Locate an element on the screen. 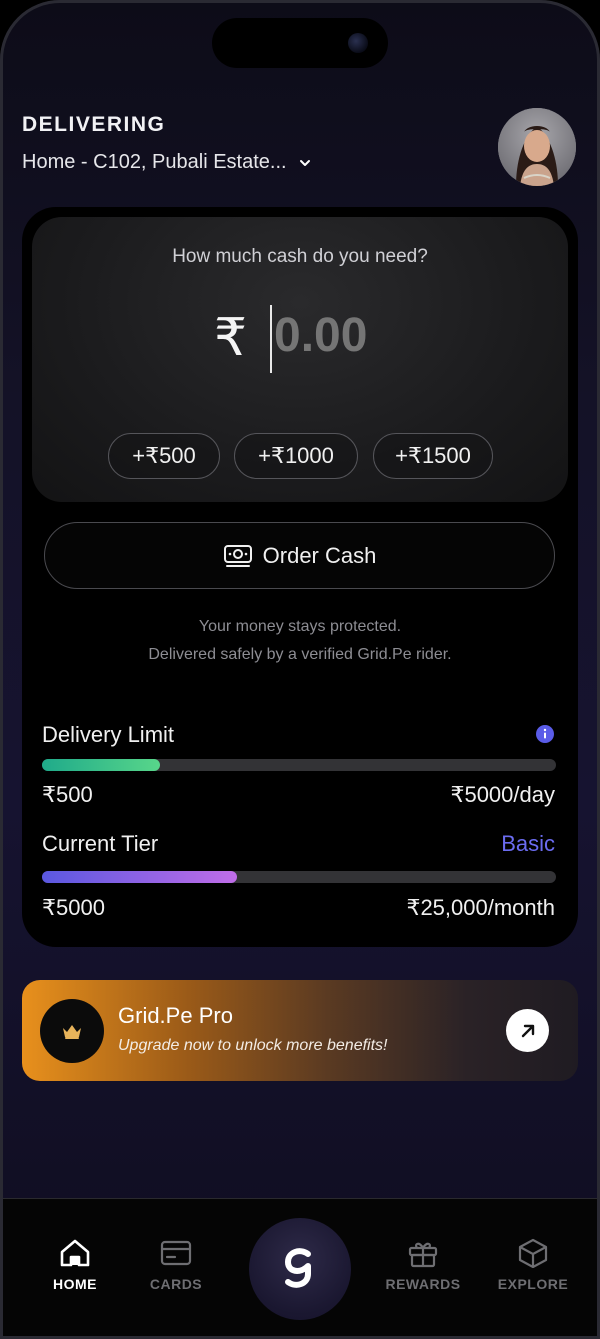 Image resolution: width=600 pixels, height=1339 pixels. nav-home: HOME is located at coordinates (75, 1265).